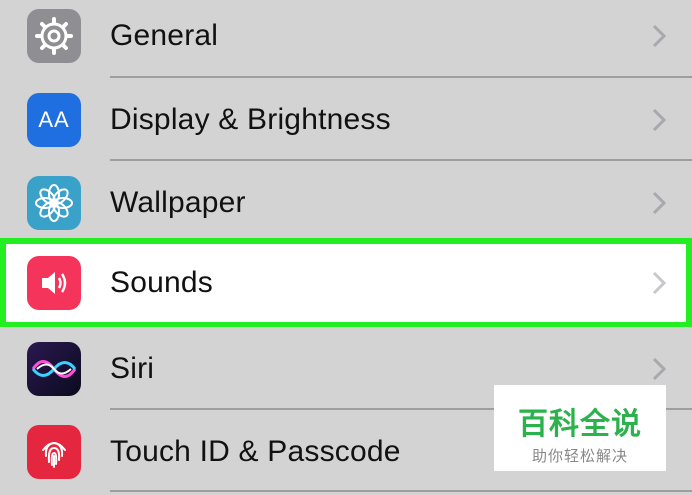 This screenshot has width=692, height=495. I want to click on gear-icon, so click(54, 35).